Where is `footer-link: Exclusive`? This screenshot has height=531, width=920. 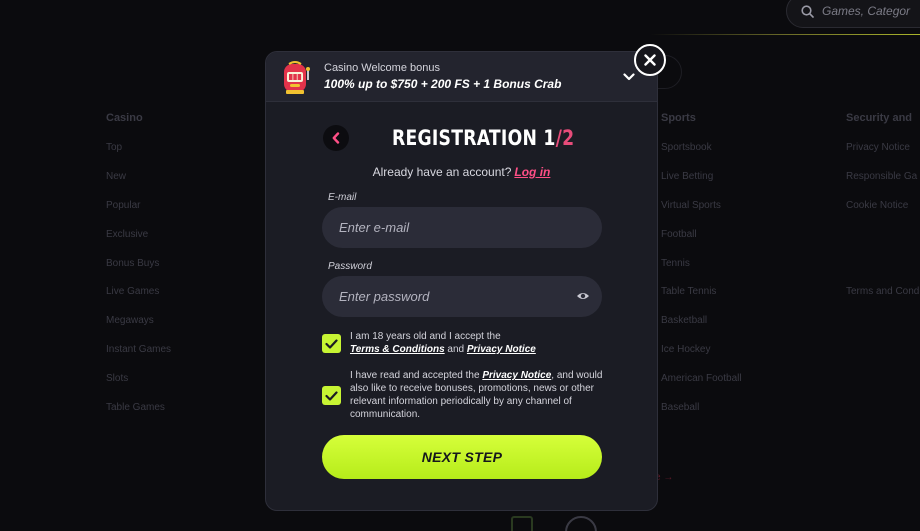 footer-link: Exclusive is located at coordinates (138, 243).